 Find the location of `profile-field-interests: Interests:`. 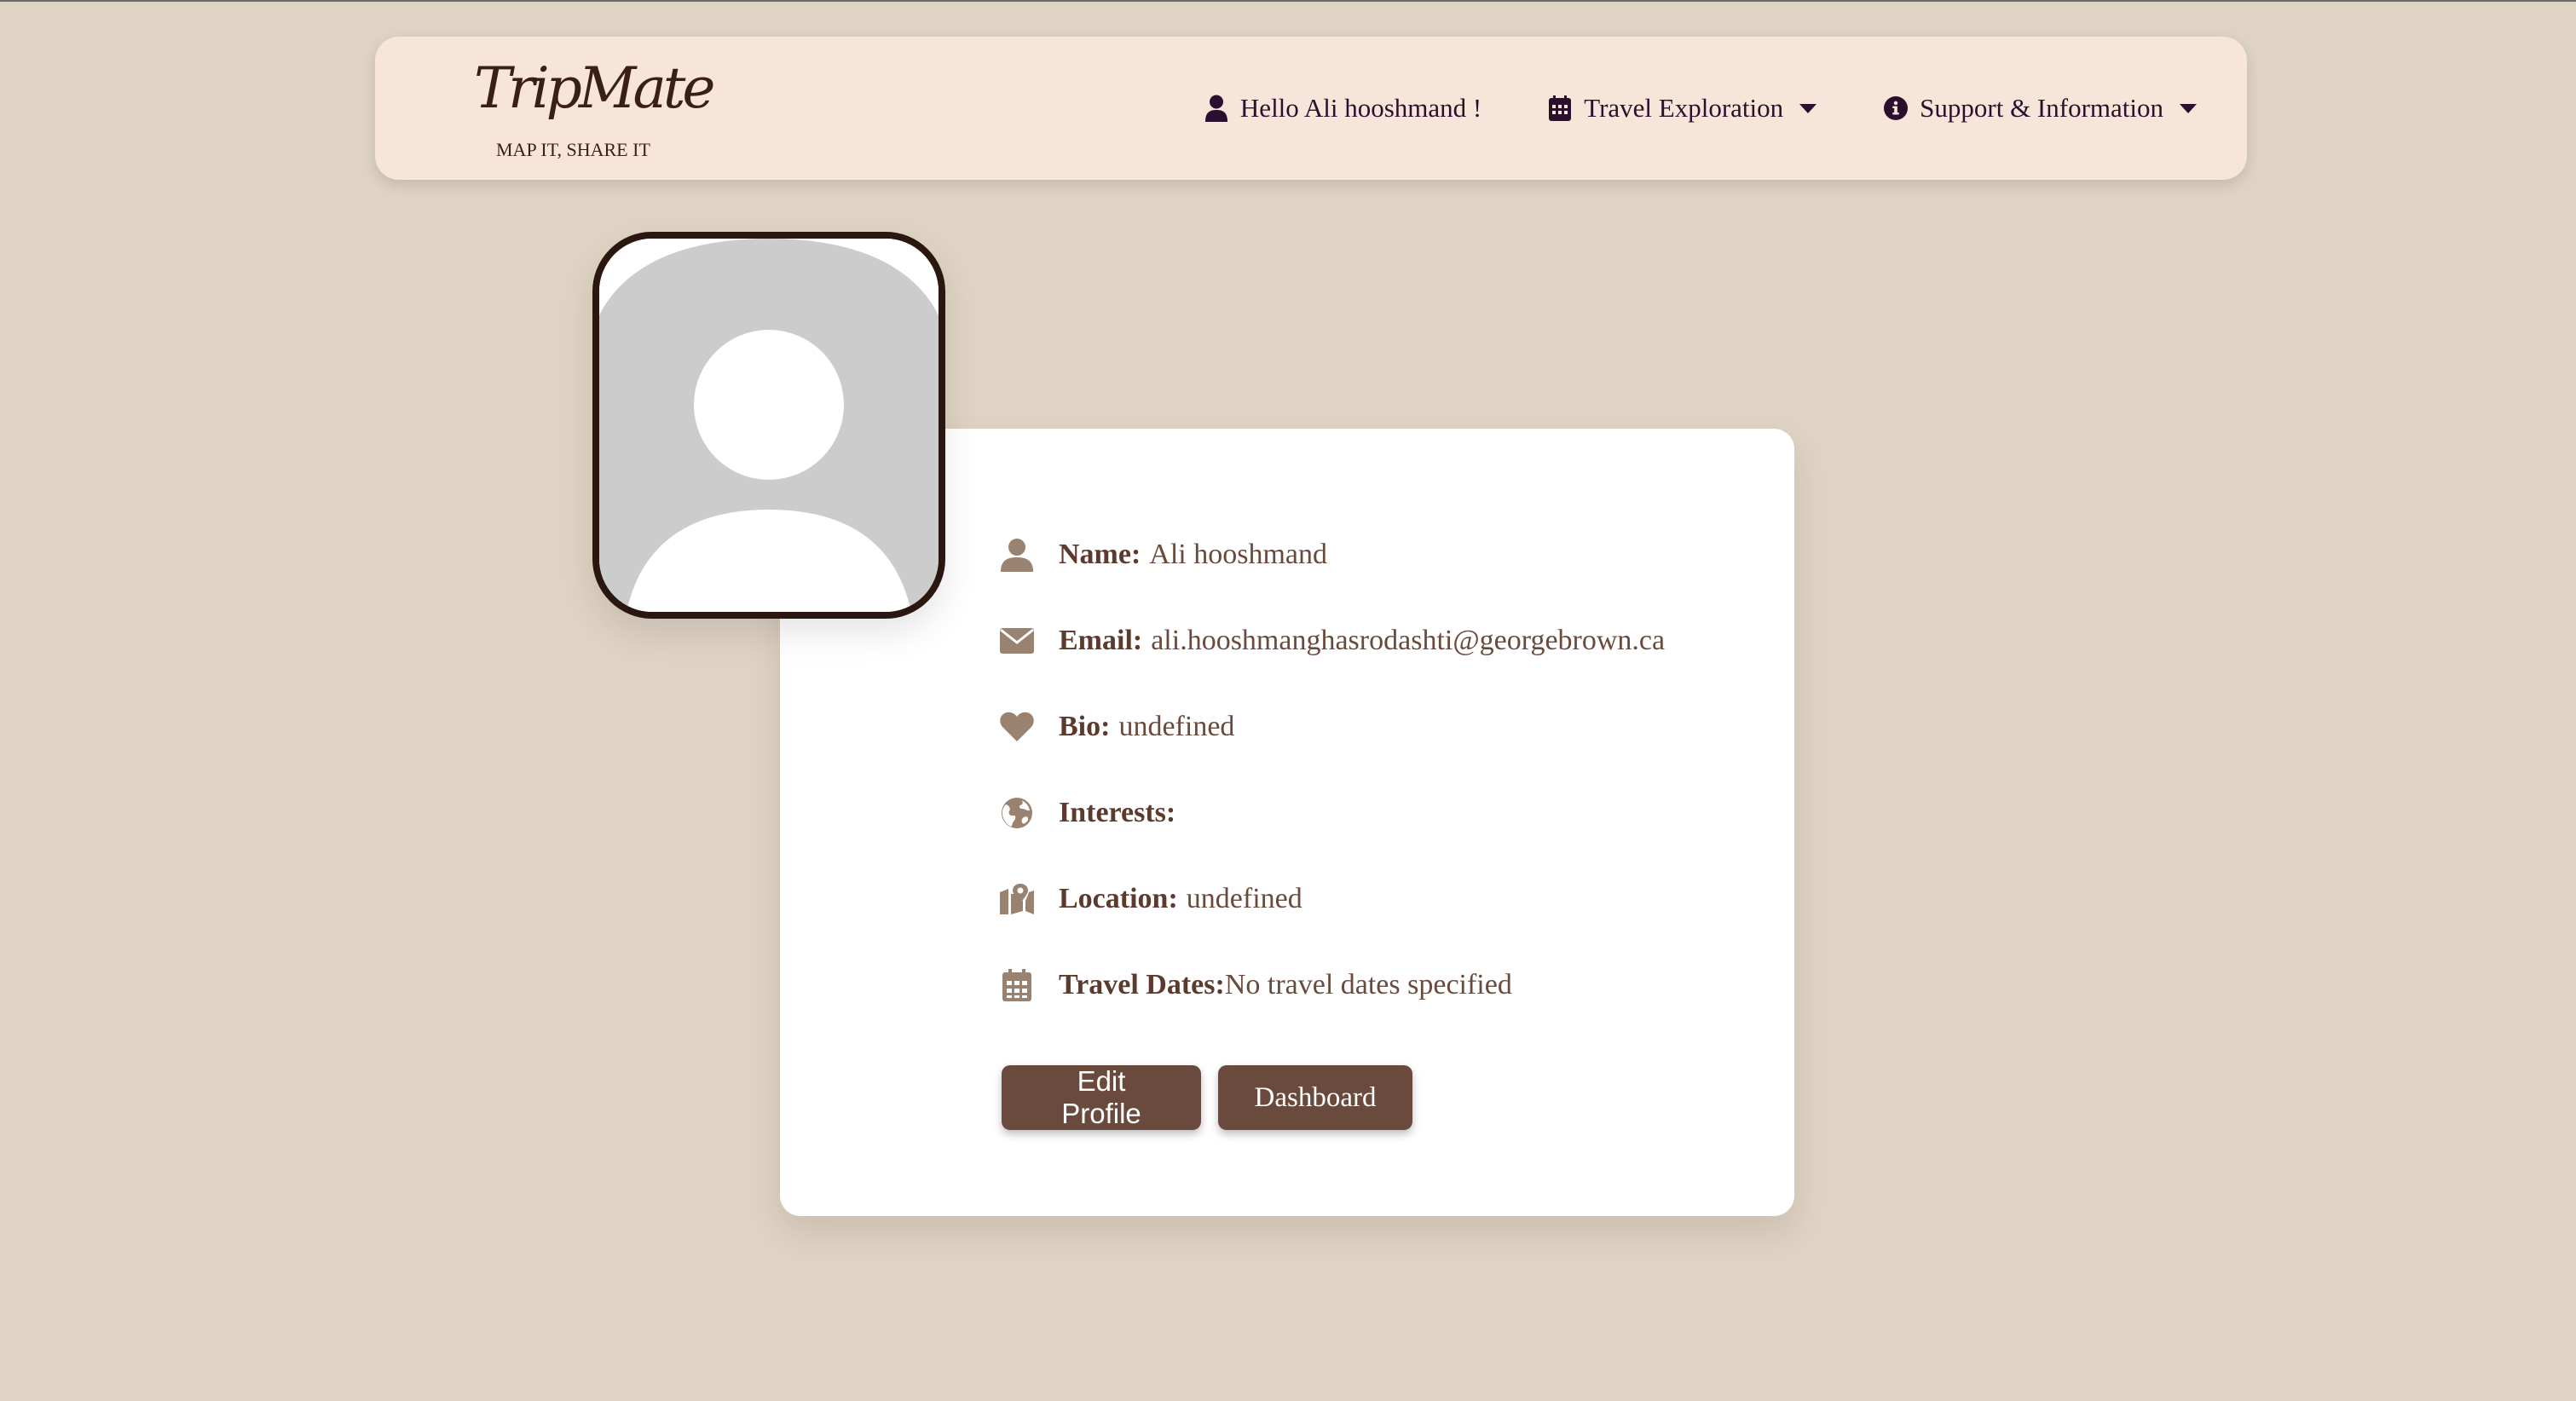

profile-field-interests: Interests: is located at coordinates (1382, 813).